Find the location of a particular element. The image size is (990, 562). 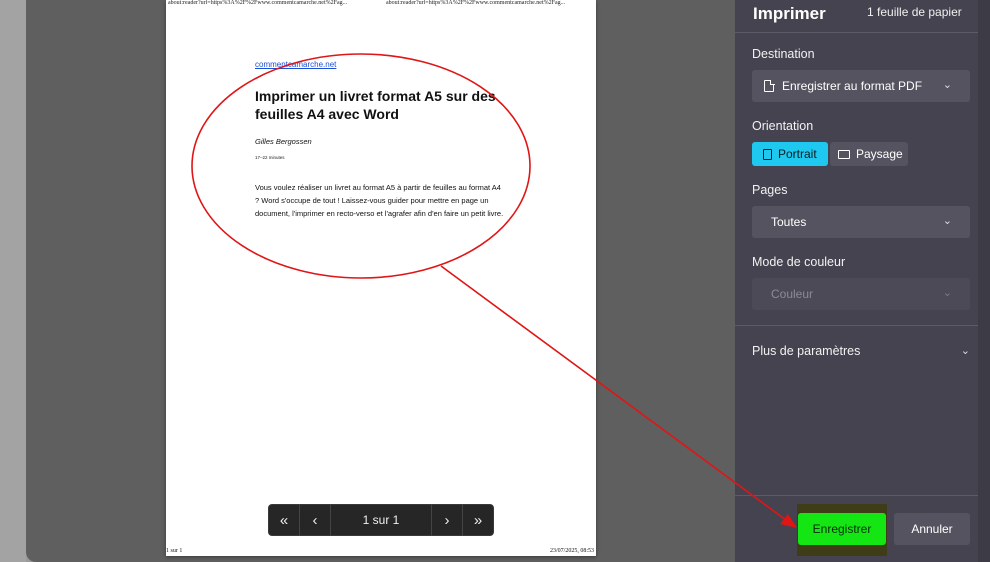

page-footer-date: 23/07/2025, 08:53 is located at coordinates (571, 551).